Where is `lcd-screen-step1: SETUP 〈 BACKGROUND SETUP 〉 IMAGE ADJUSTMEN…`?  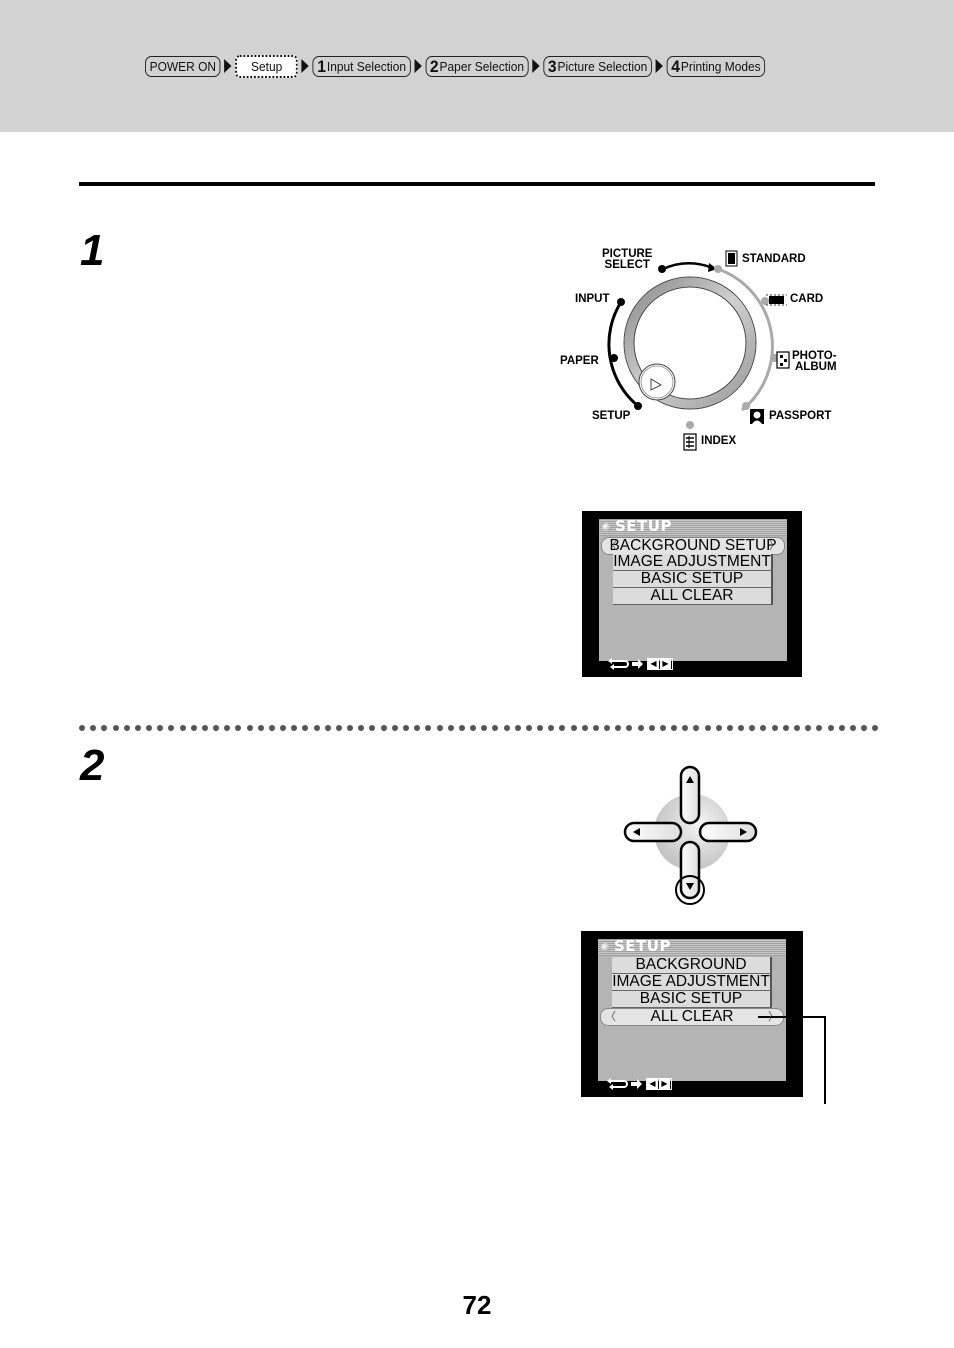
lcd-screen-step1: SETUP 〈 BACKGROUND SETUP 〉 IMAGE ADJUSTMEN… is located at coordinates (692, 594).